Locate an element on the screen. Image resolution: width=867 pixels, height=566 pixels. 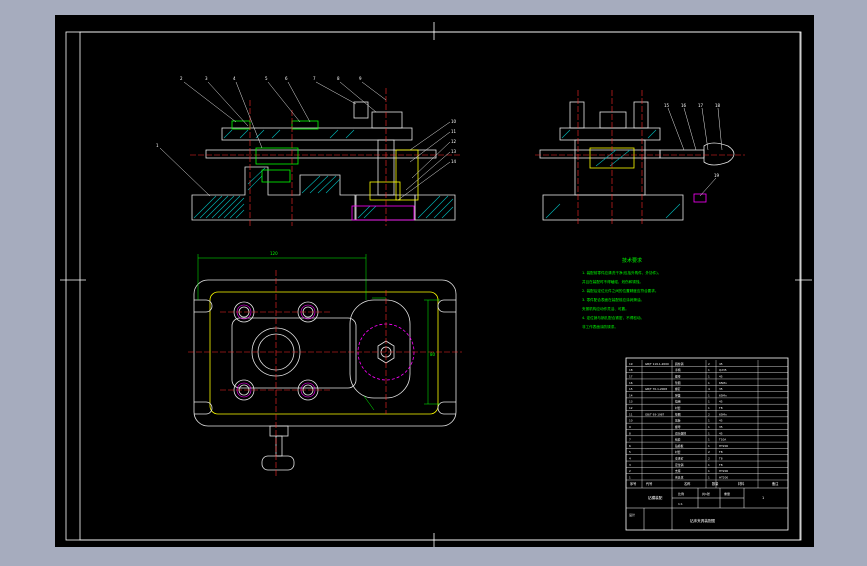
bom-cell: 6 is located at coordinates (630, 446).